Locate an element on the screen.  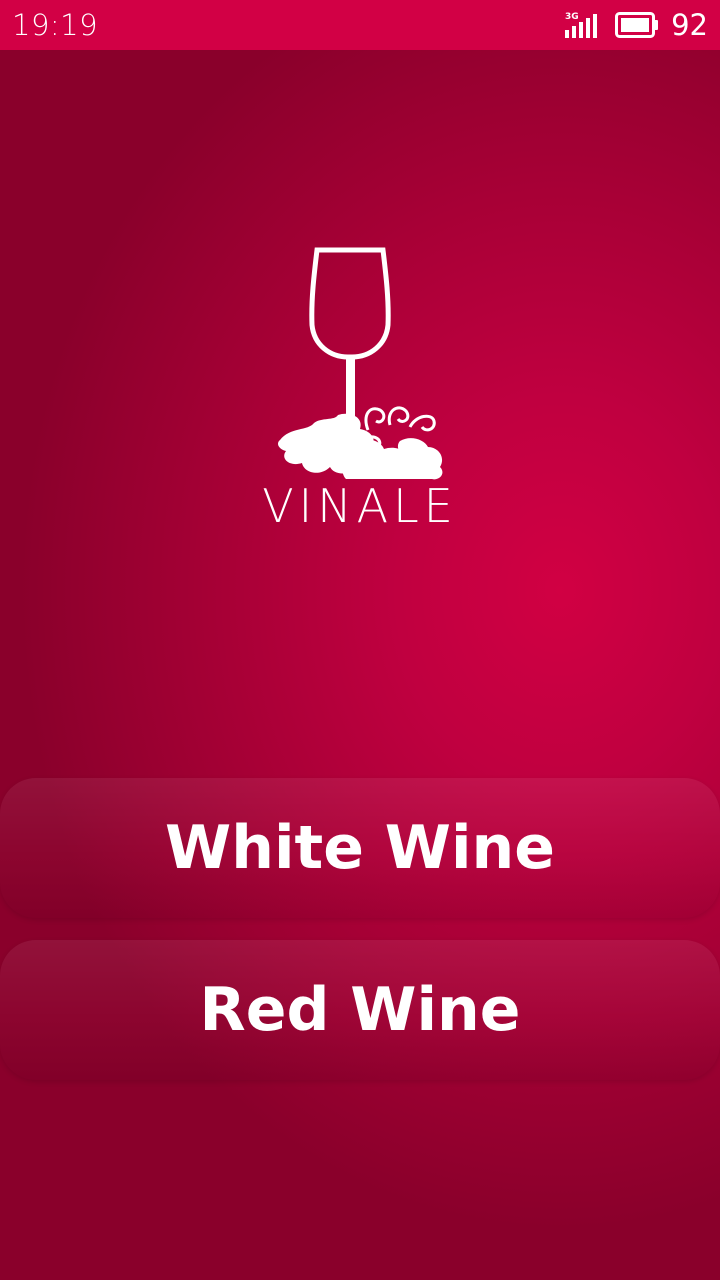
red-wine-label: Red Wine is located at coordinates (360, 1010).